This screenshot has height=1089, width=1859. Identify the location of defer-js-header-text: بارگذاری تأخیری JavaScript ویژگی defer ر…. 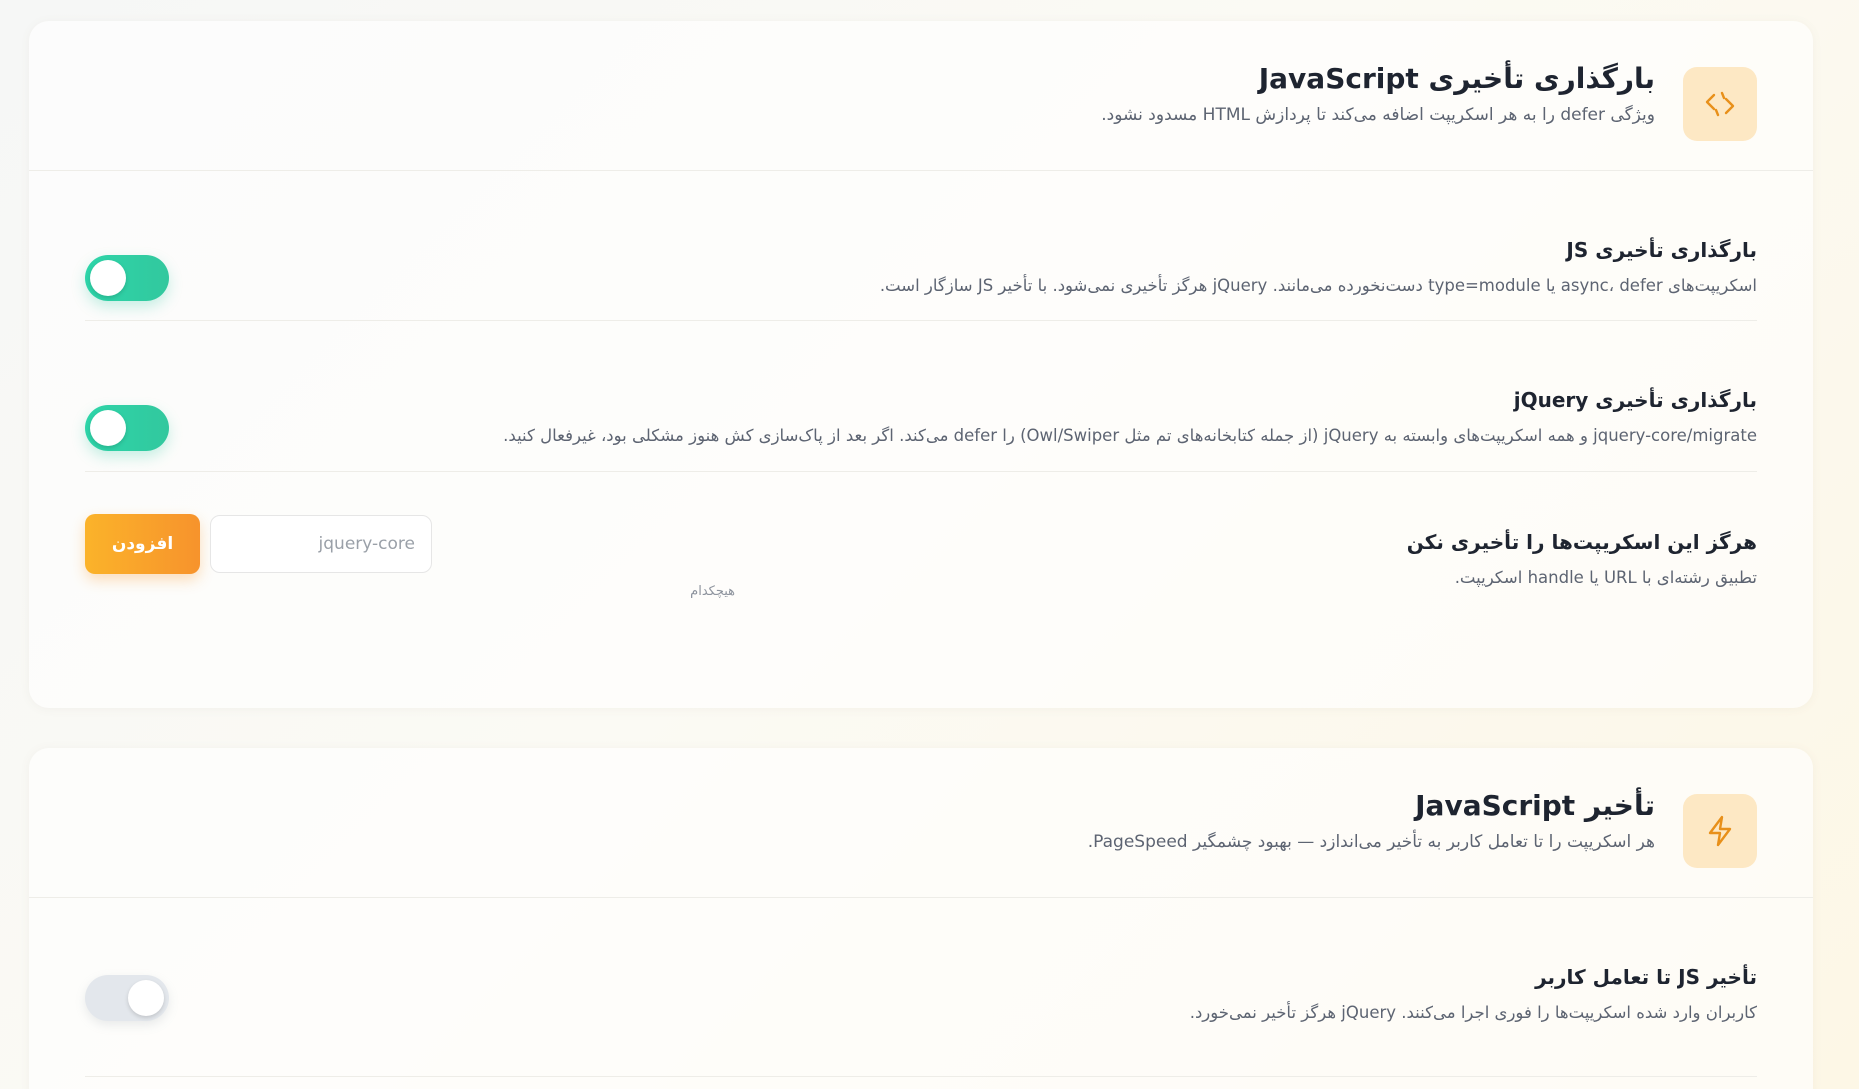
(1378, 93).